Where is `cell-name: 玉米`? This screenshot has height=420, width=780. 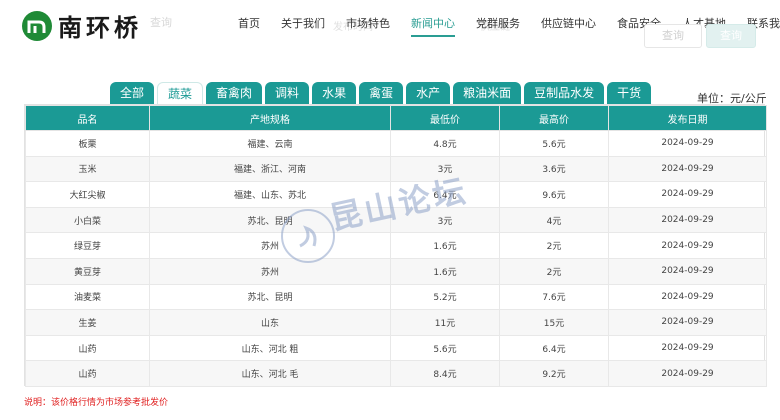 cell-name: 玉米 is located at coordinates (87, 169).